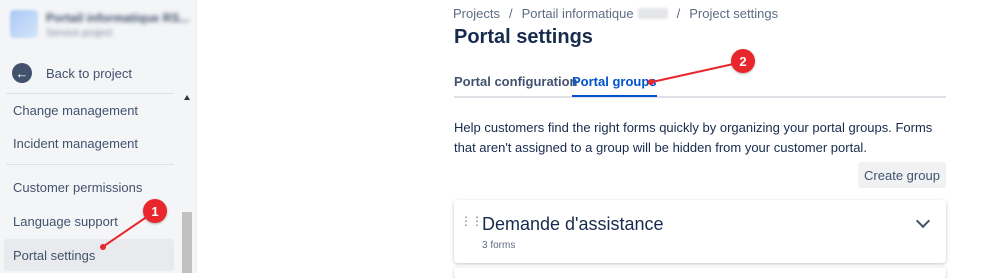 The image size is (999, 278). What do you see at coordinates (76, 110) in the screenshot?
I see `sidebar-item-label: Change management` at bounding box center [76, 110].